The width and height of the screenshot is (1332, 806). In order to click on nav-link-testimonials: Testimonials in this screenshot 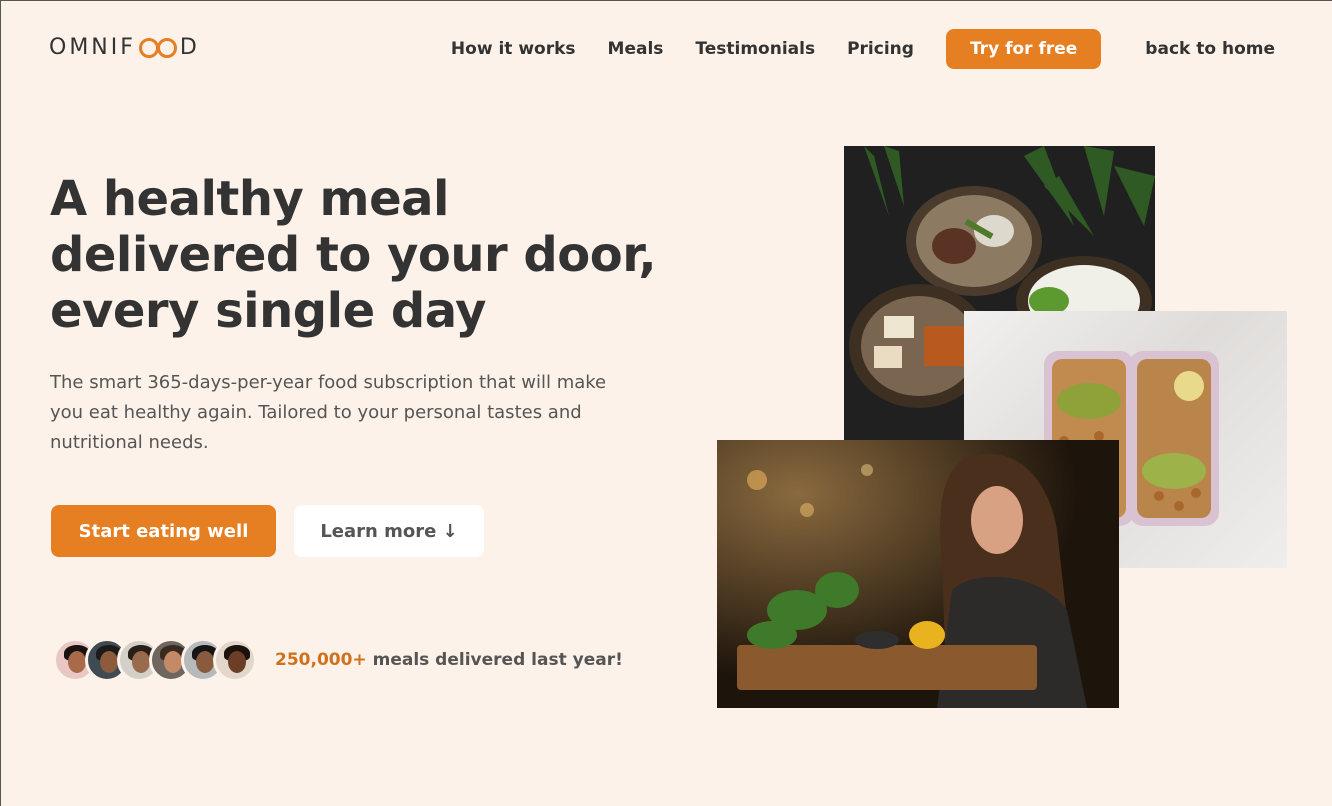, I will do `click(755, 49)`.